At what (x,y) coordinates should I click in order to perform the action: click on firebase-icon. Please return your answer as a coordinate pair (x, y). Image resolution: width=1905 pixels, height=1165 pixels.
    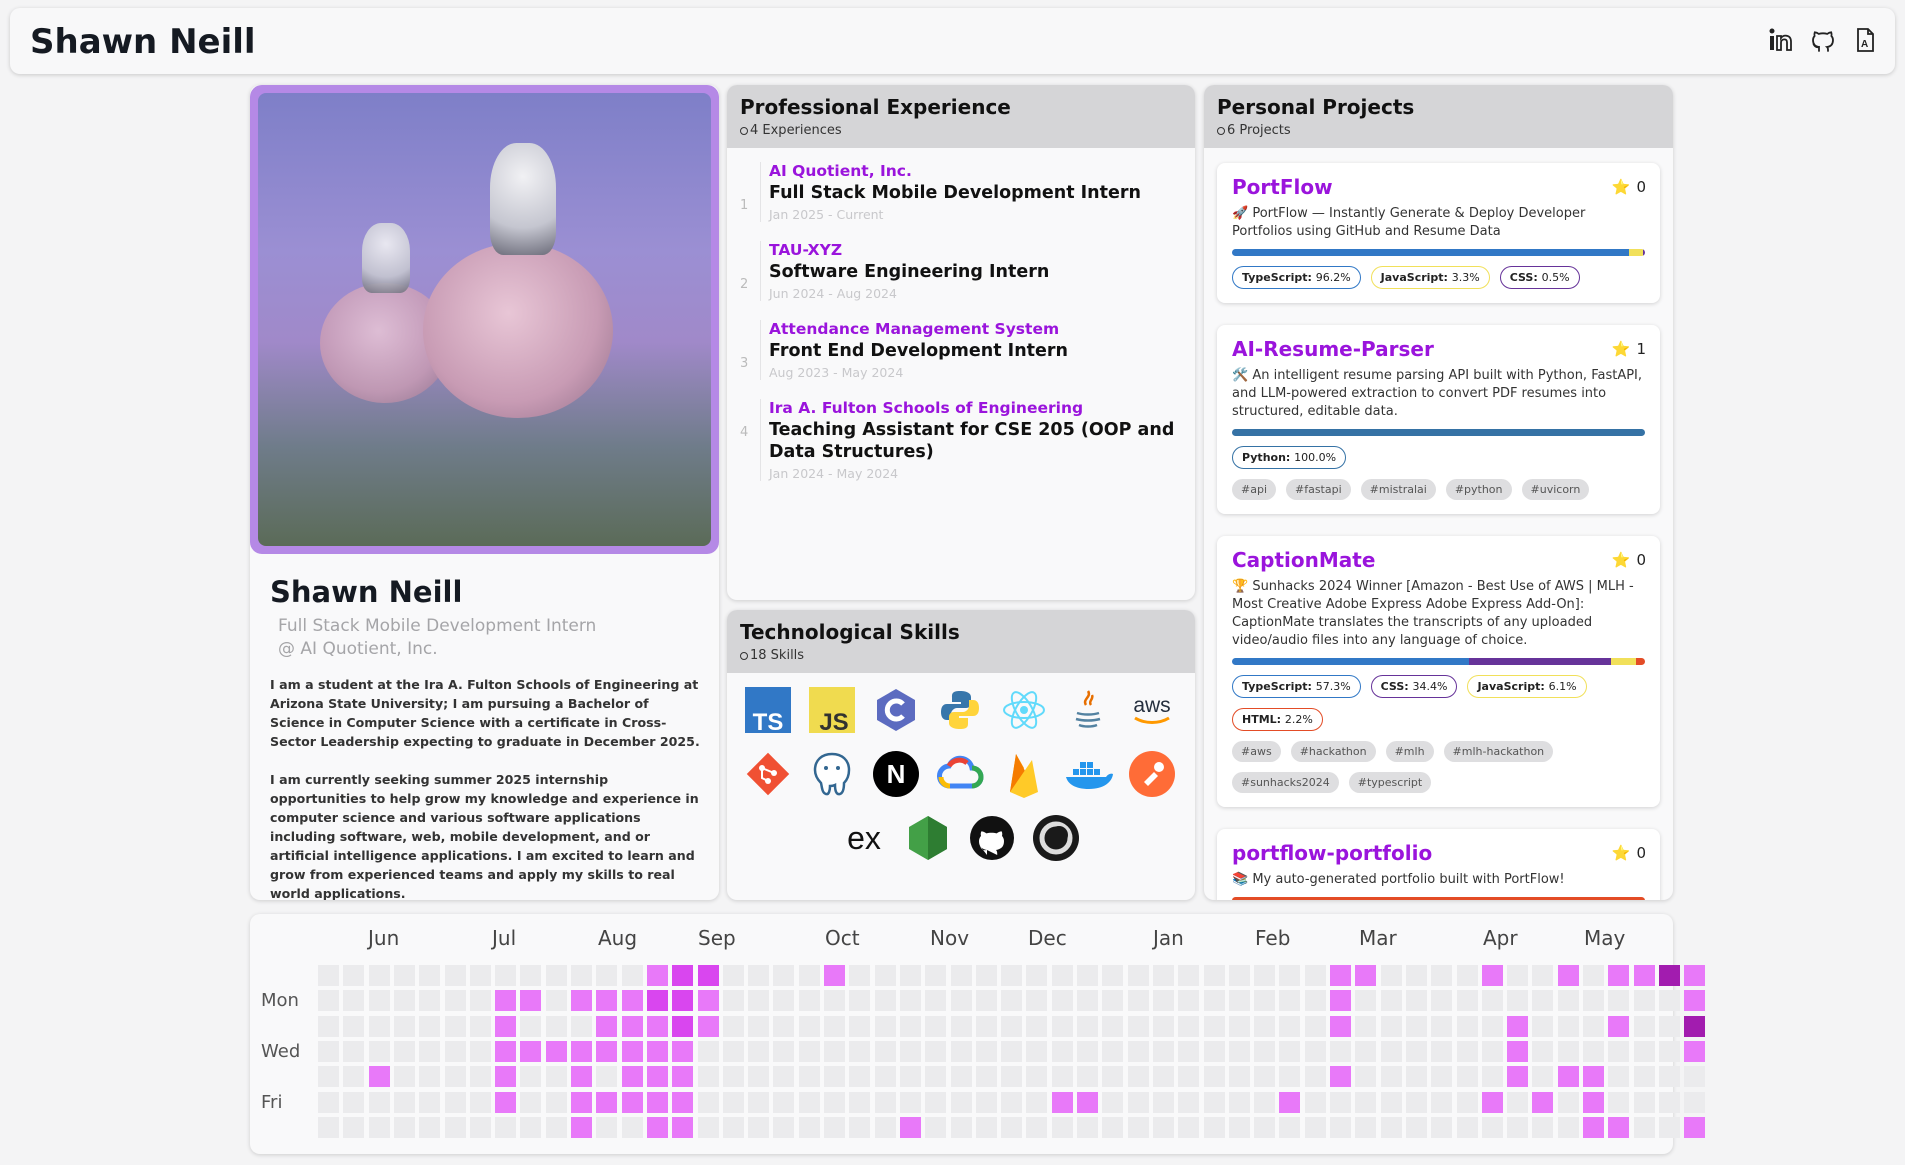
    Looking at the image, I should click on (1024, 774).